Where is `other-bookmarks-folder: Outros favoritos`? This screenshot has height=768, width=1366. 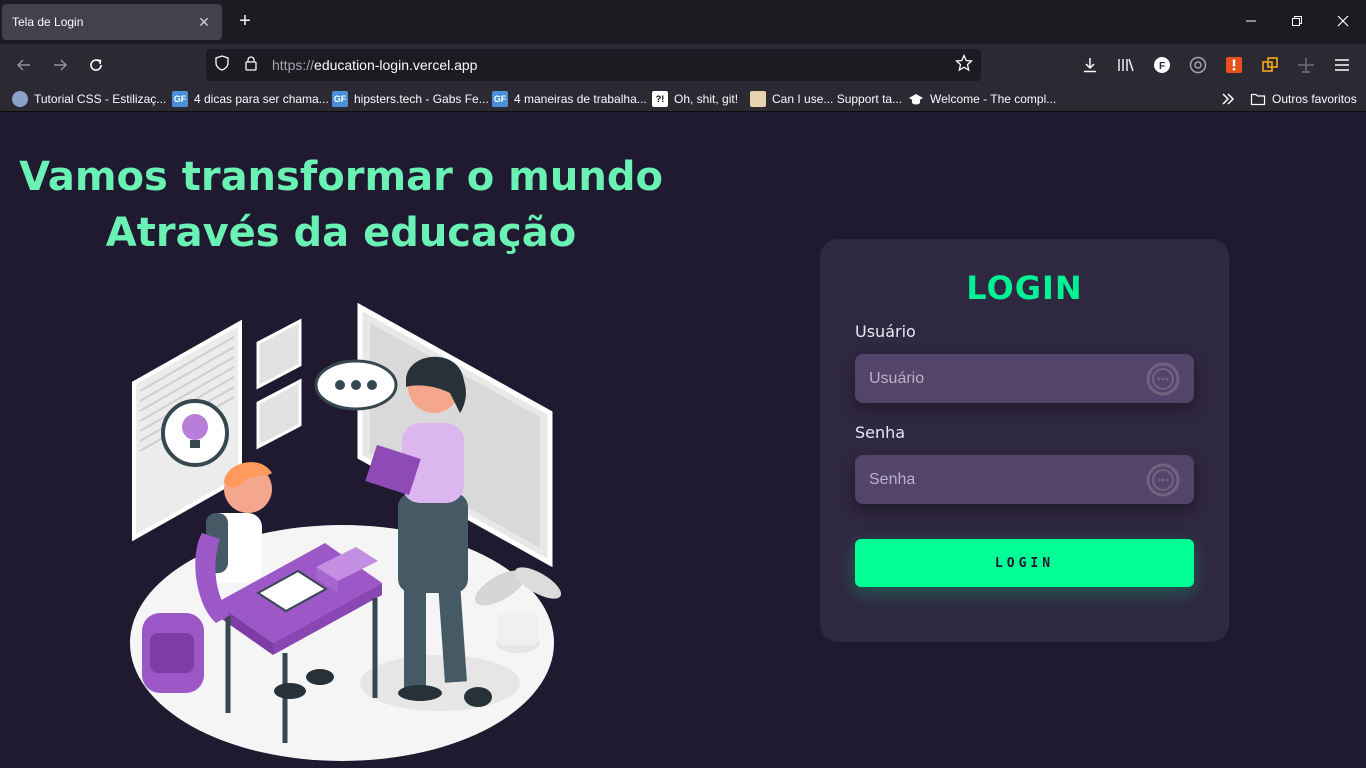 other-bookmarks-folder: Outros favoritos is located at coordinates (1303, 99).